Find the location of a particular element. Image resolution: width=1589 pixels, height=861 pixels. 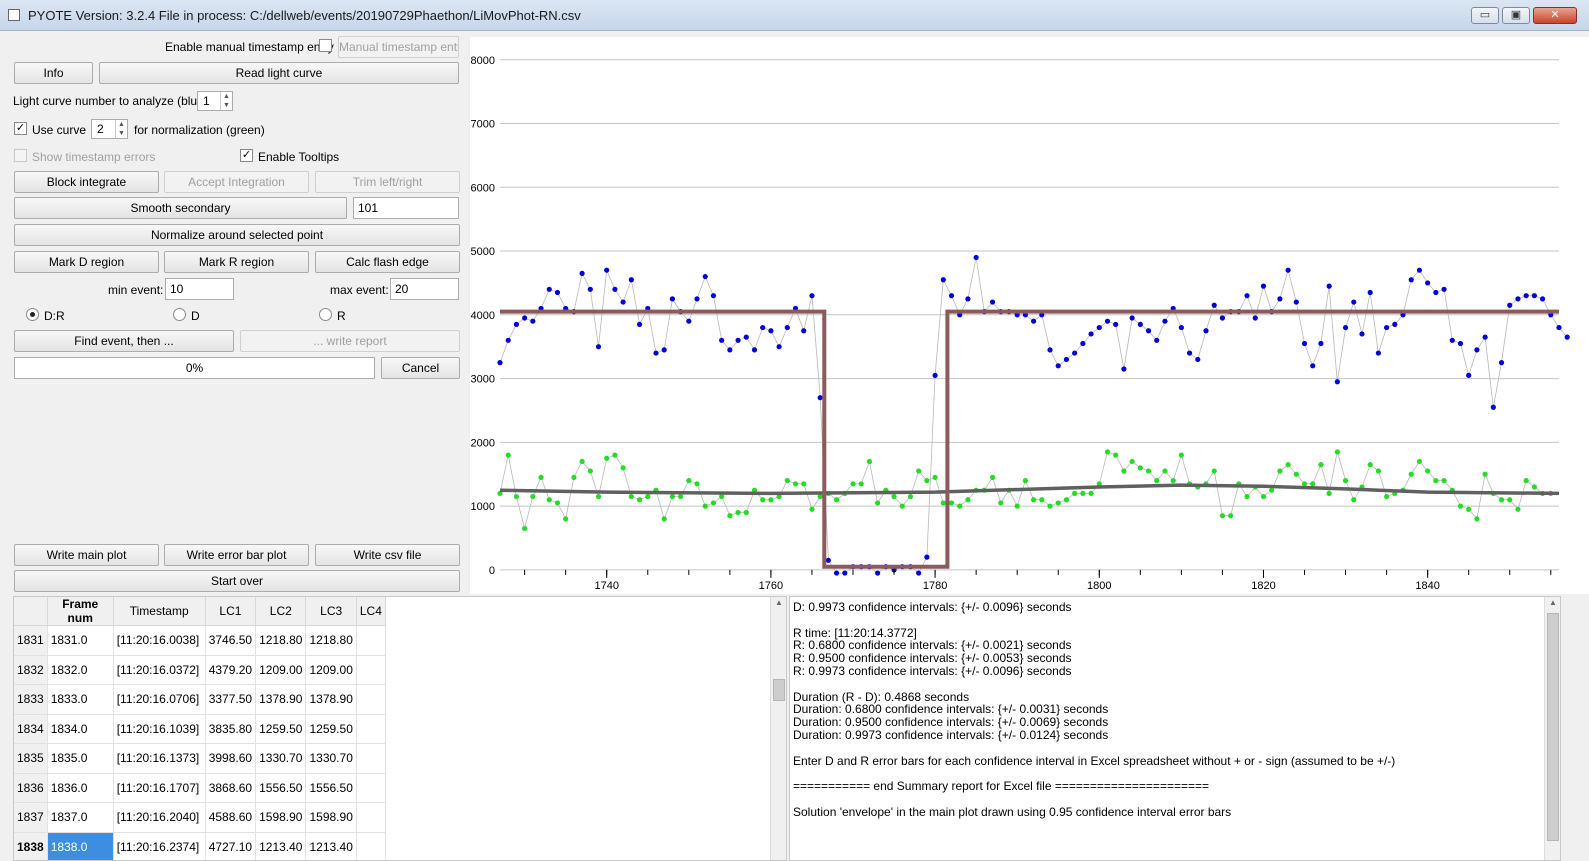

manual-timestamp-checkbox is located at coordinates (325, 45).